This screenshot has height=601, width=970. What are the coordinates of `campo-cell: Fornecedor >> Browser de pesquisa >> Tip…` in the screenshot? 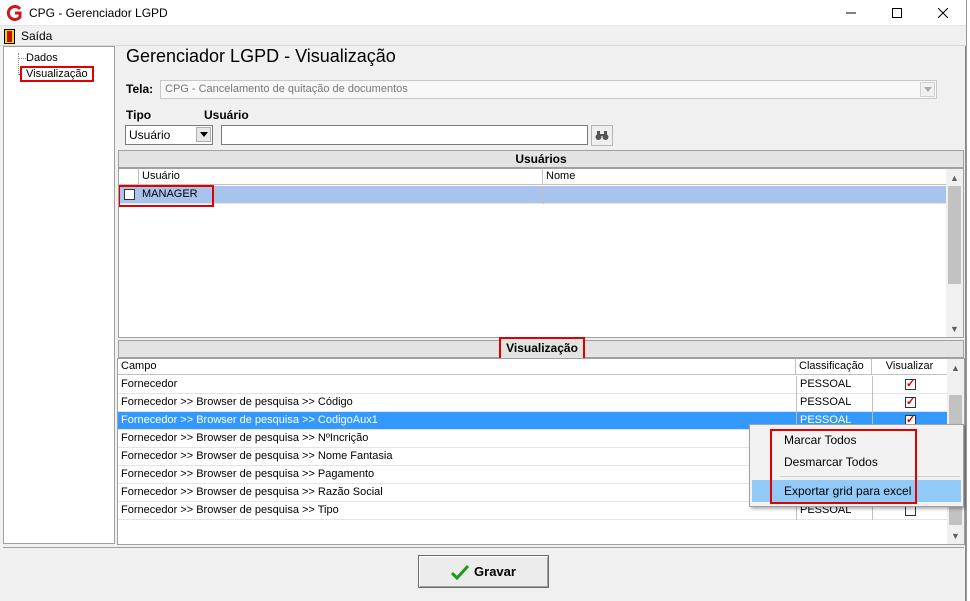 It's located at (230, 510).